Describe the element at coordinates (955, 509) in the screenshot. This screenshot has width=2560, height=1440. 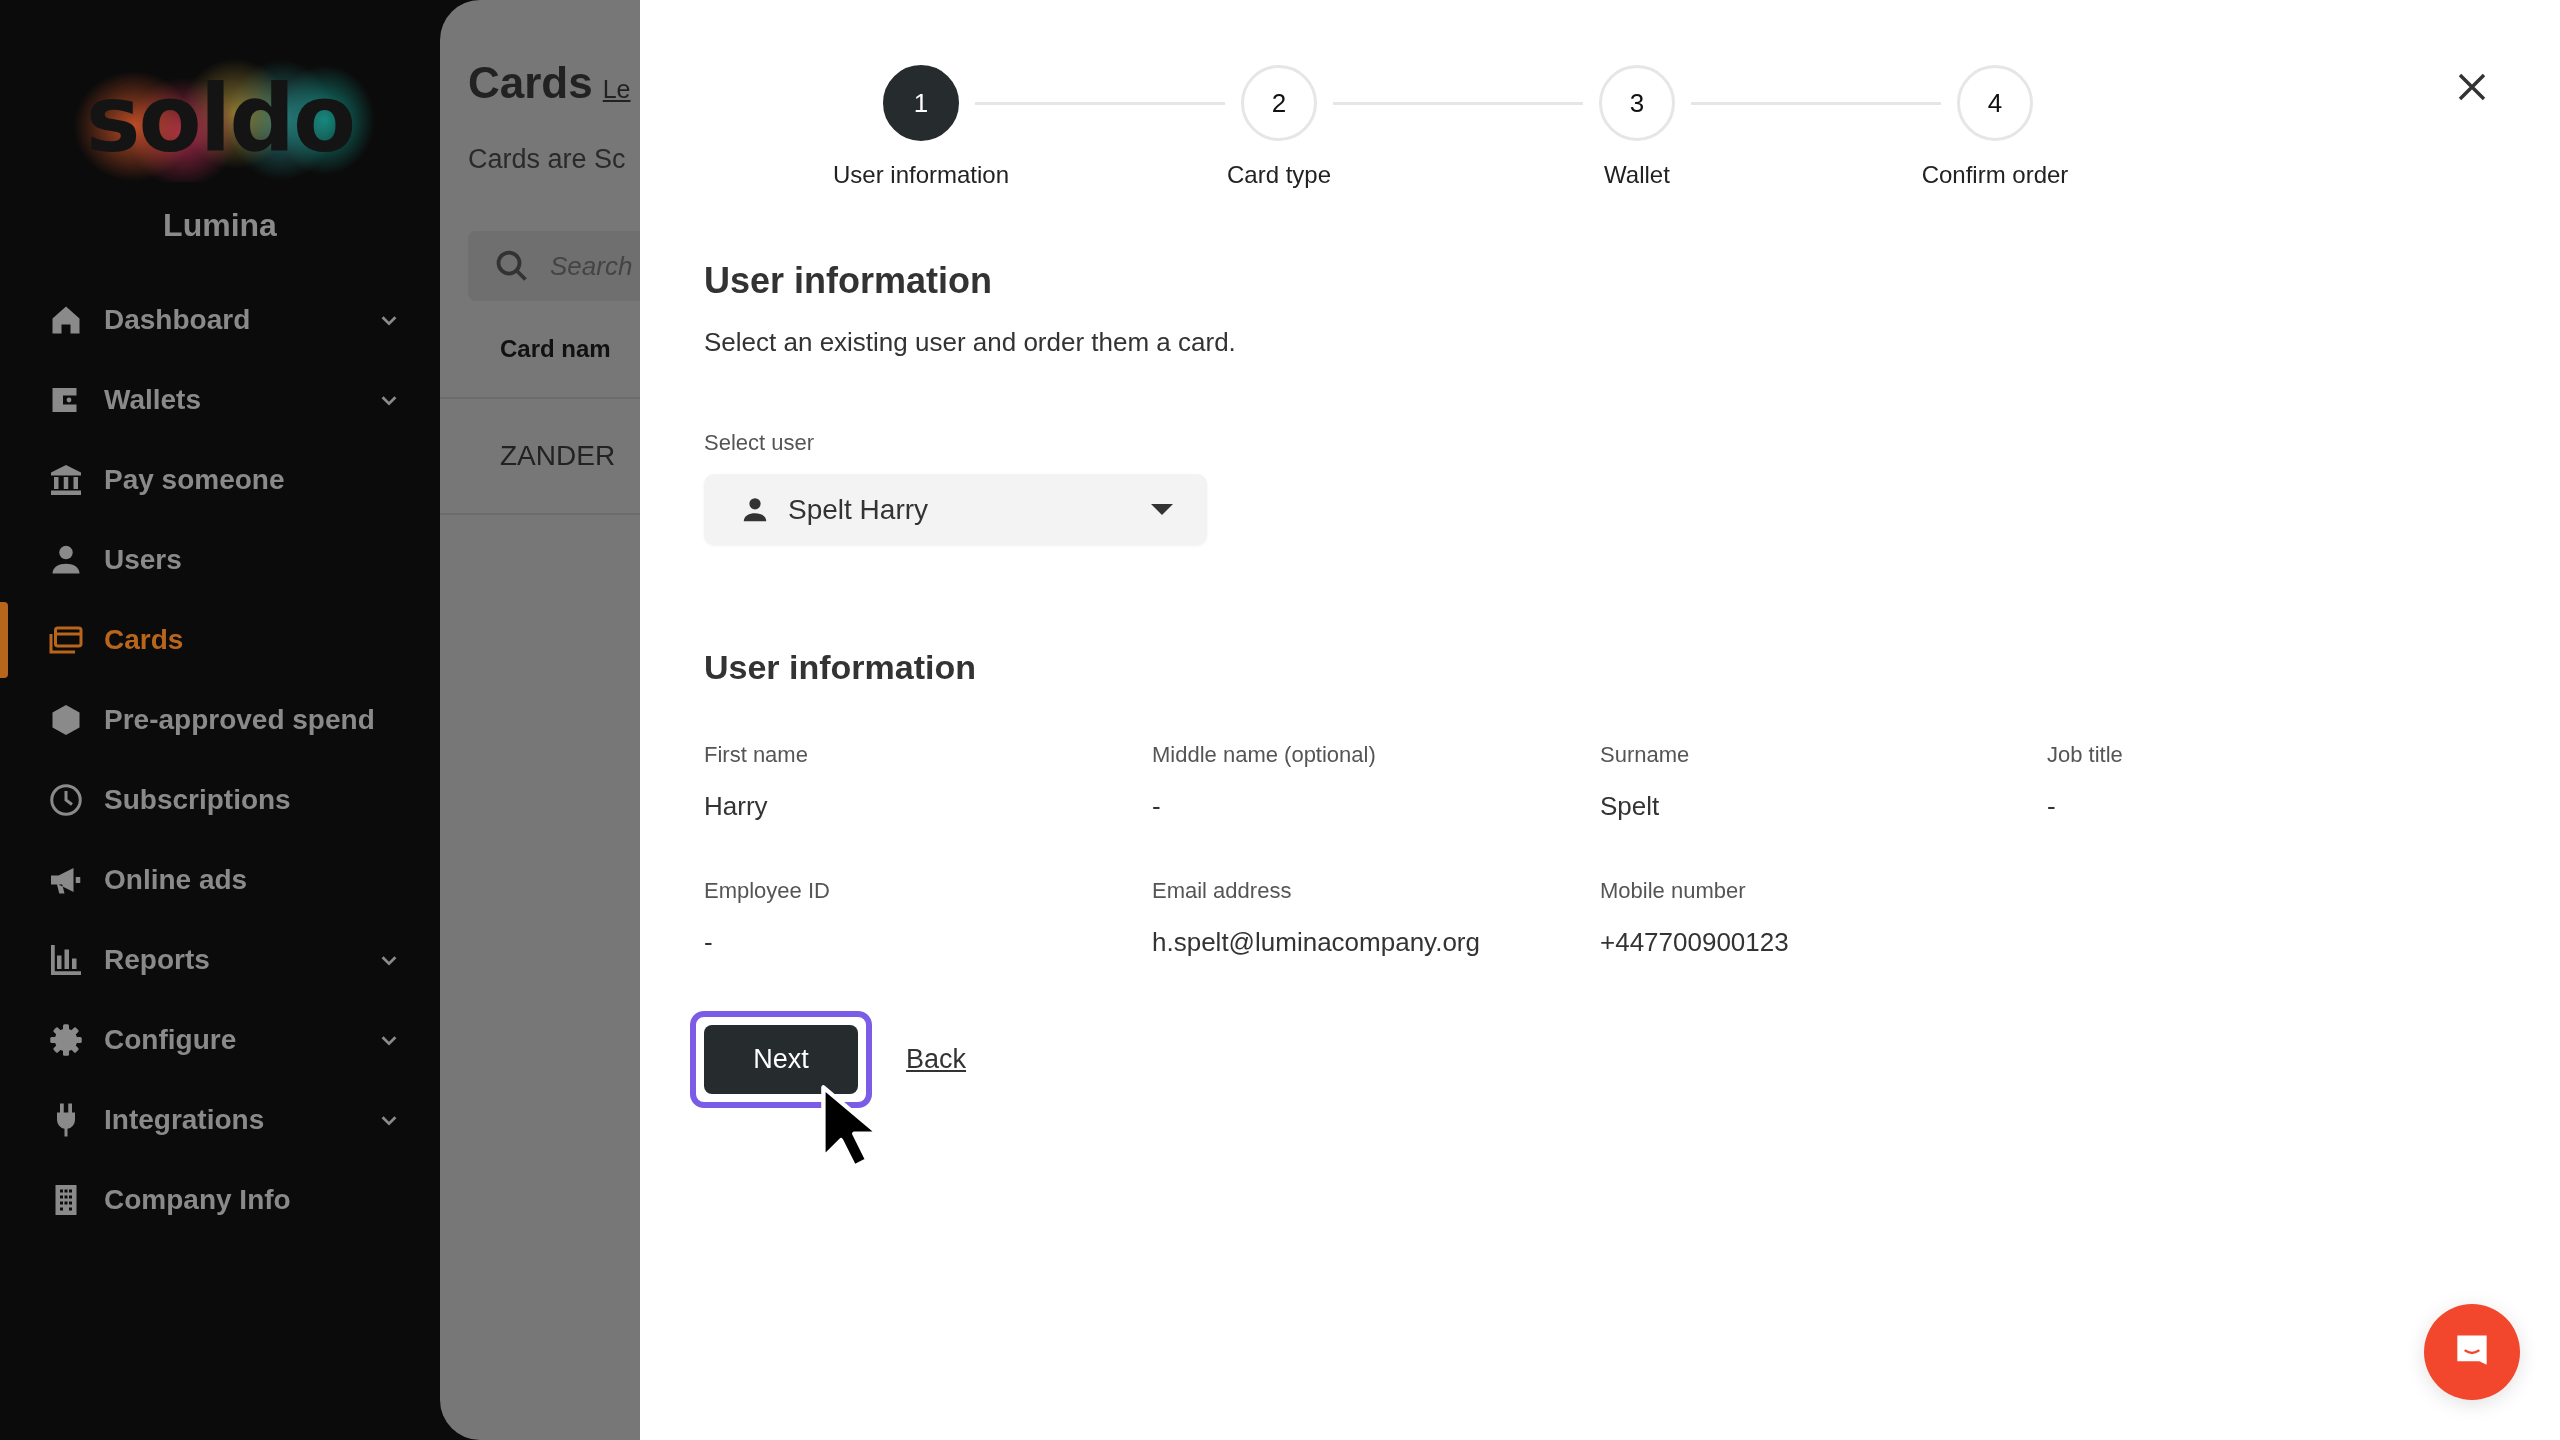
I see `user-select: Spelt Harry` at that location.